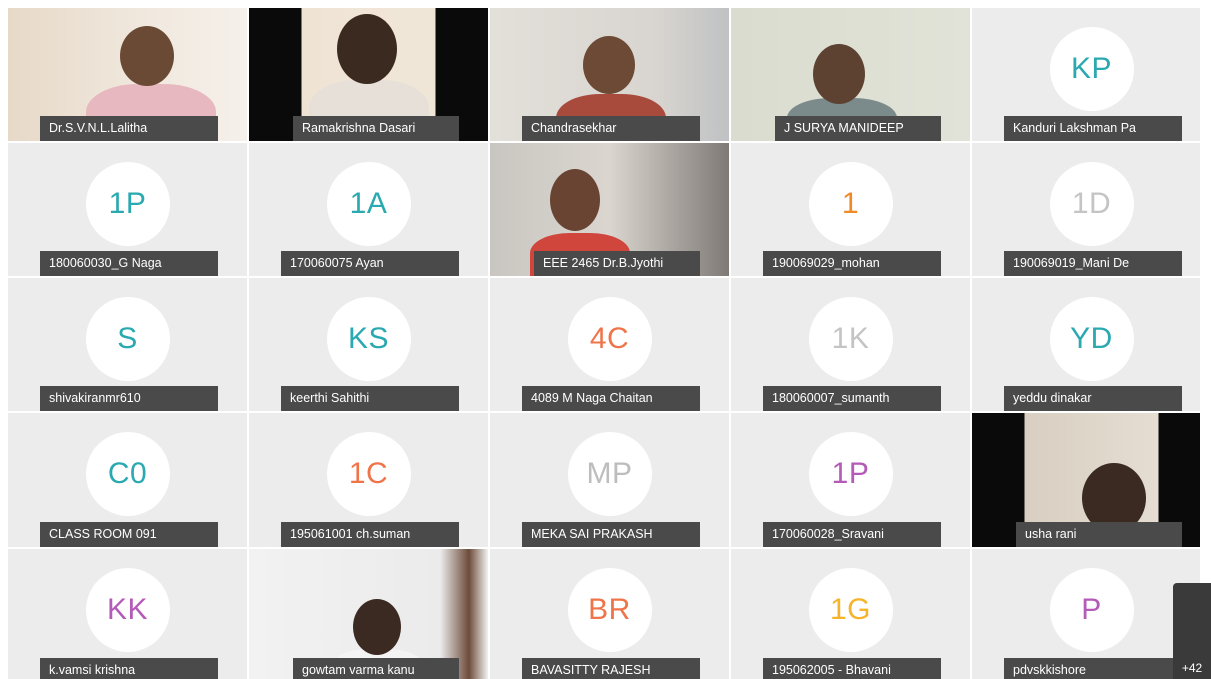 This screenshot has height=679, width=1211. I want to click on participant-name: Chandrasekhar, so click(611, 128).